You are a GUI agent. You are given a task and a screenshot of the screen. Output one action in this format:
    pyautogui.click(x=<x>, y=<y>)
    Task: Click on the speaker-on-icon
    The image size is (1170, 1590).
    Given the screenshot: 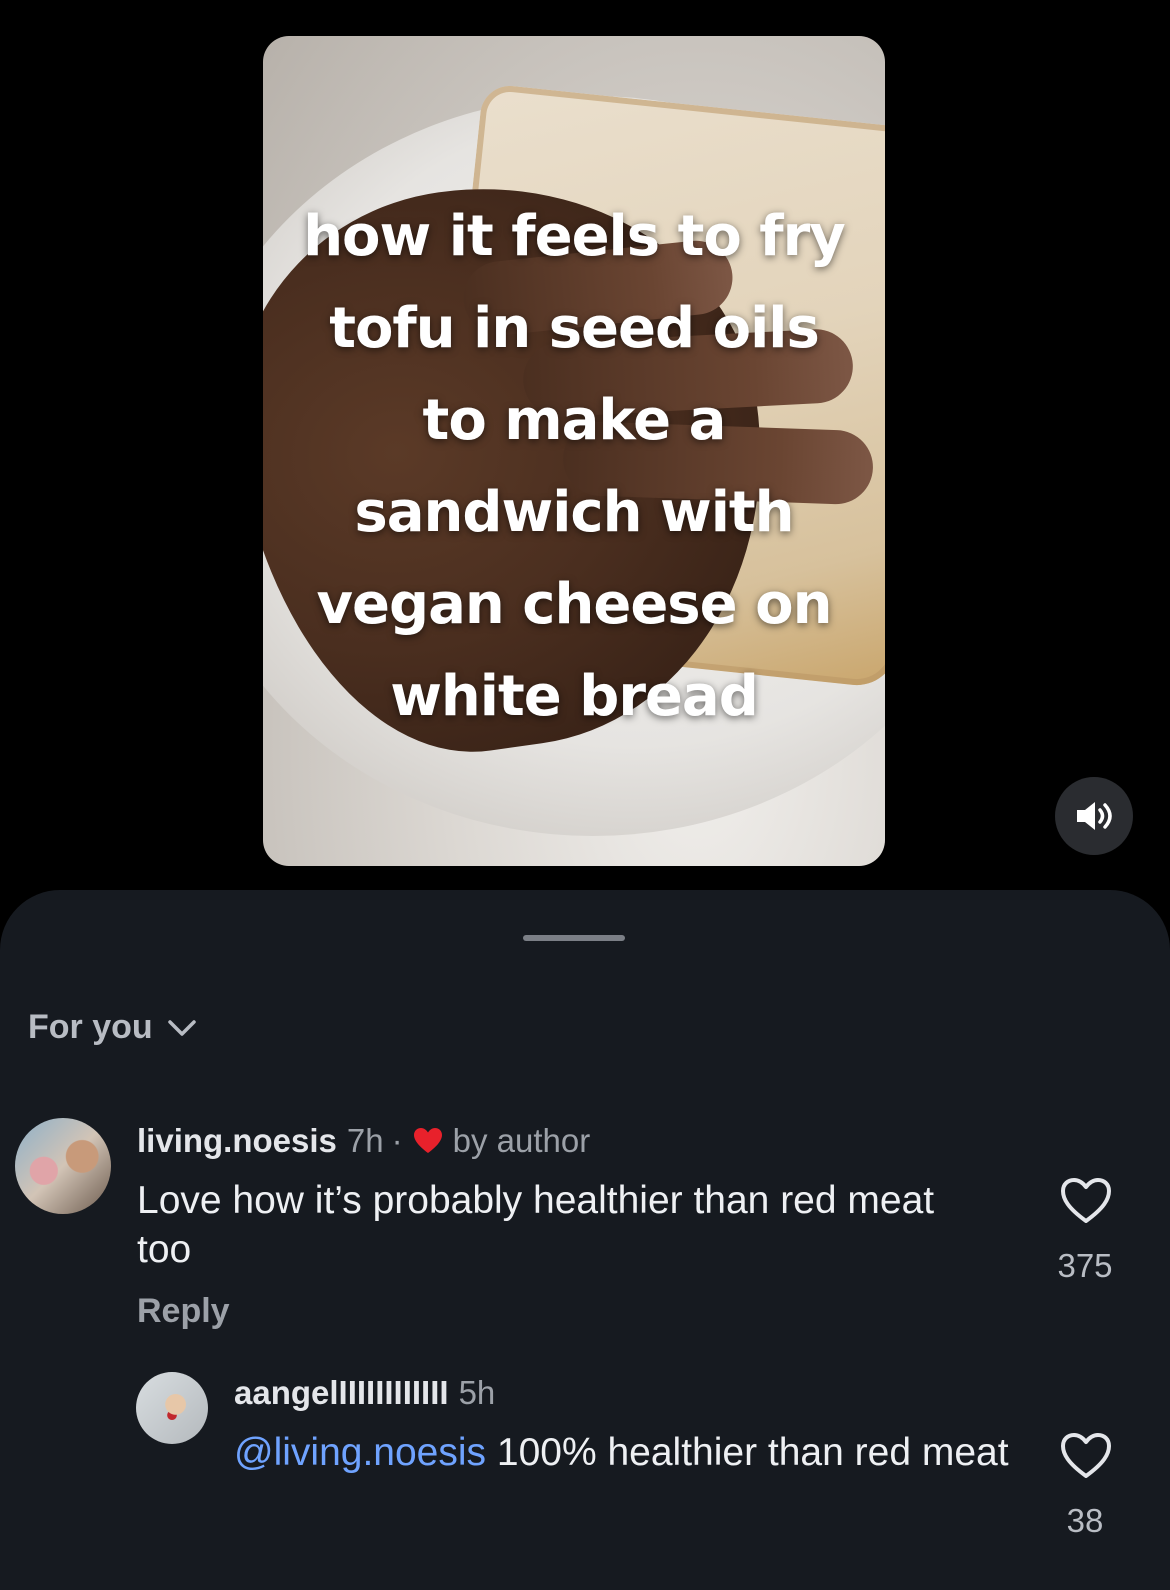 What is the action you would take?
    pyautogui.click(x=1094, y=816)
    